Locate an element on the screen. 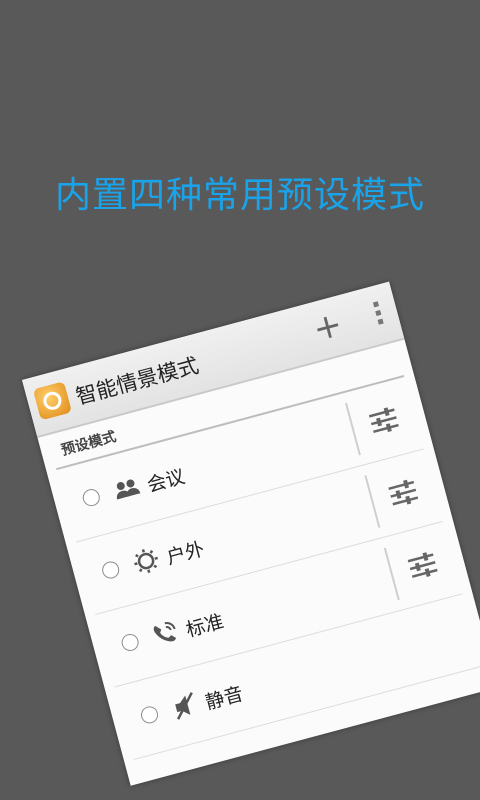 This screenshot has height=800, width=480. phone-ring-icon is located at coordinates (165, 632).